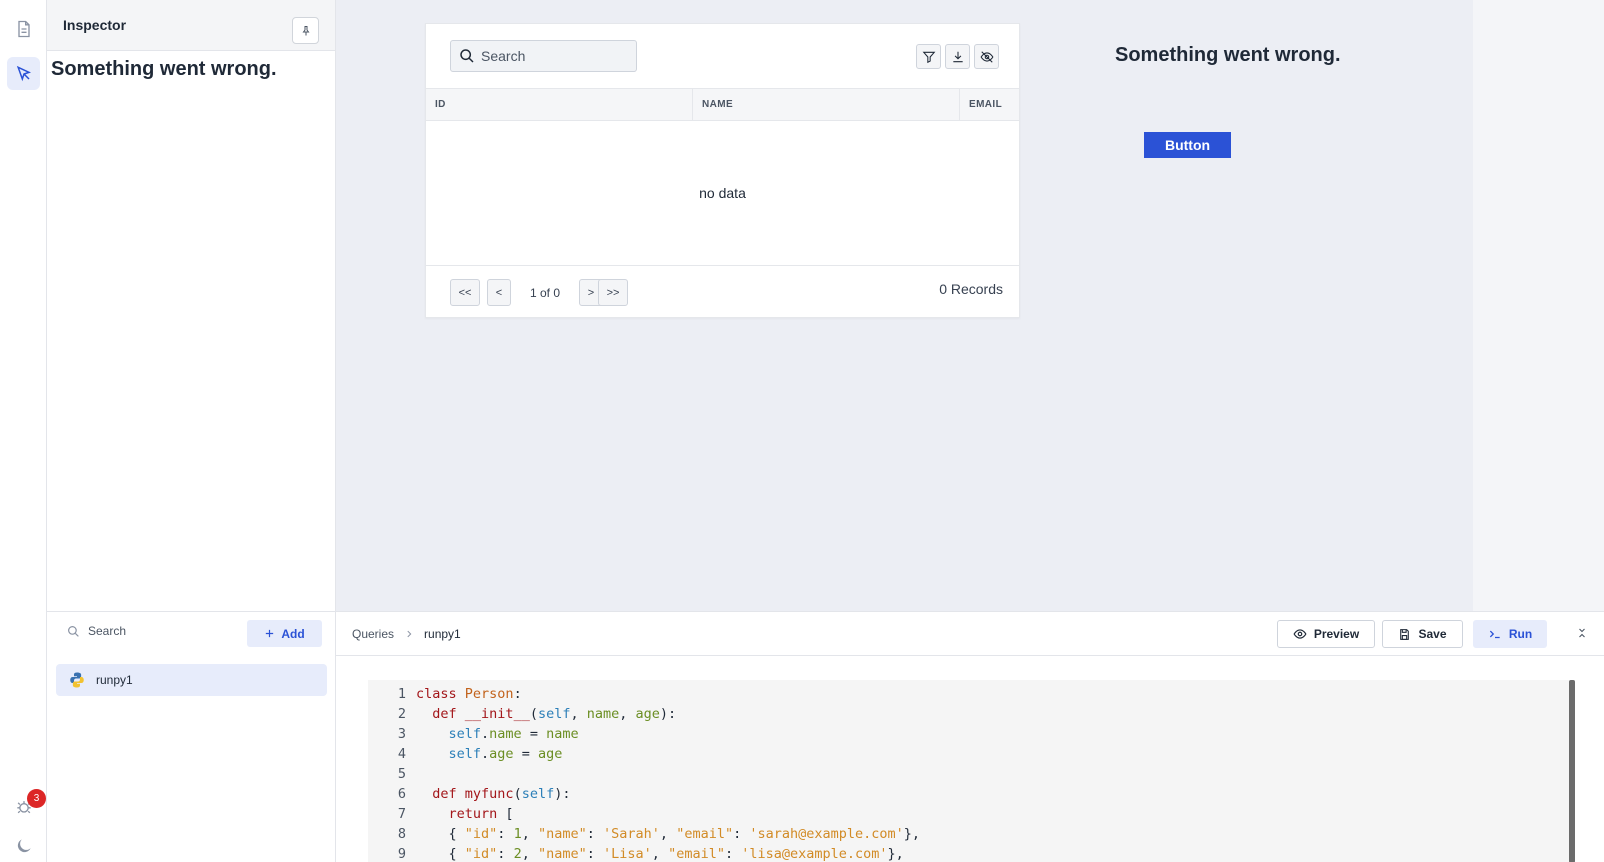 Image resolution: width=1604 pixels, height=862 pixels. Describe the element at coordinates (1336, 634) in the screenshot. I see `preview-label: Preview` at that location.